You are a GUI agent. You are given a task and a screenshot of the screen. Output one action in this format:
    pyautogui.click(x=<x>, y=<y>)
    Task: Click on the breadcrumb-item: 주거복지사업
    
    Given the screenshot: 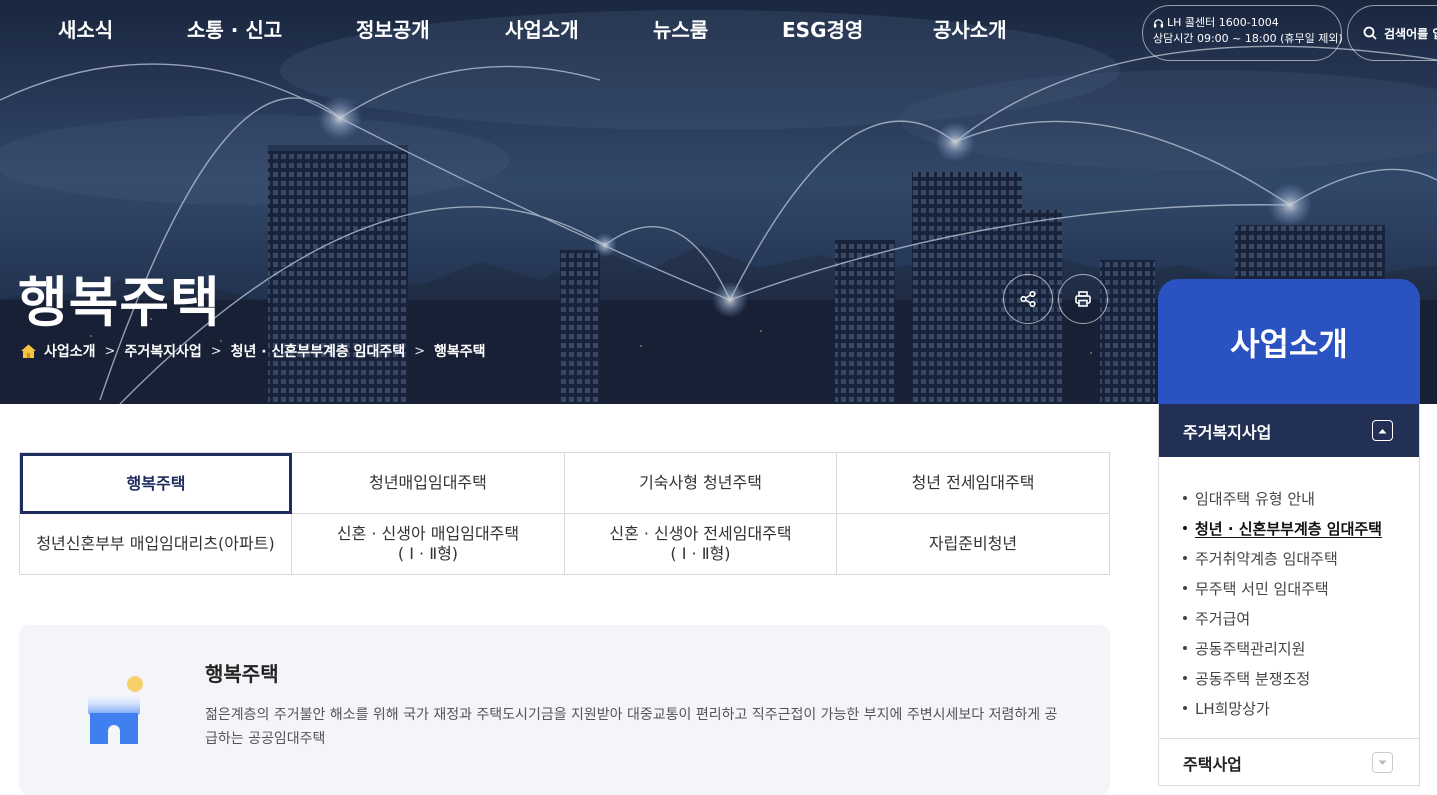 What is the action you would take?
    pyautogui.click(x=162, y=351)
    